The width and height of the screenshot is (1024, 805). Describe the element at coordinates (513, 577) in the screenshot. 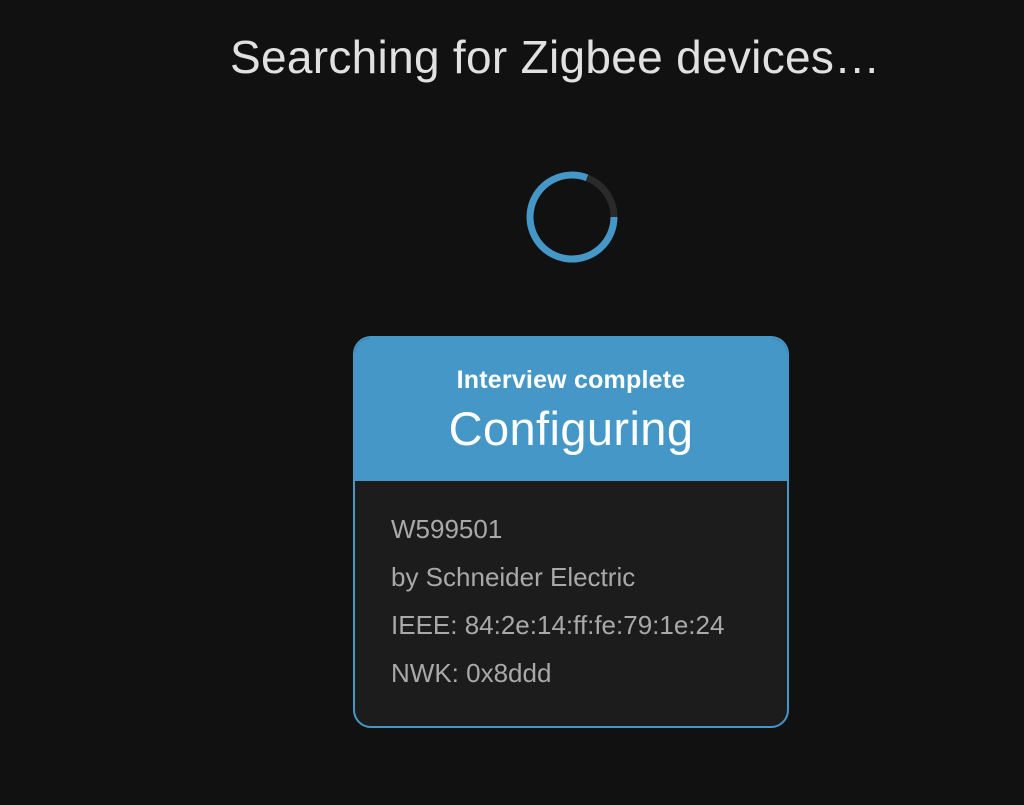

I see `device-manufacturer: by Schneider Electric` at that location.